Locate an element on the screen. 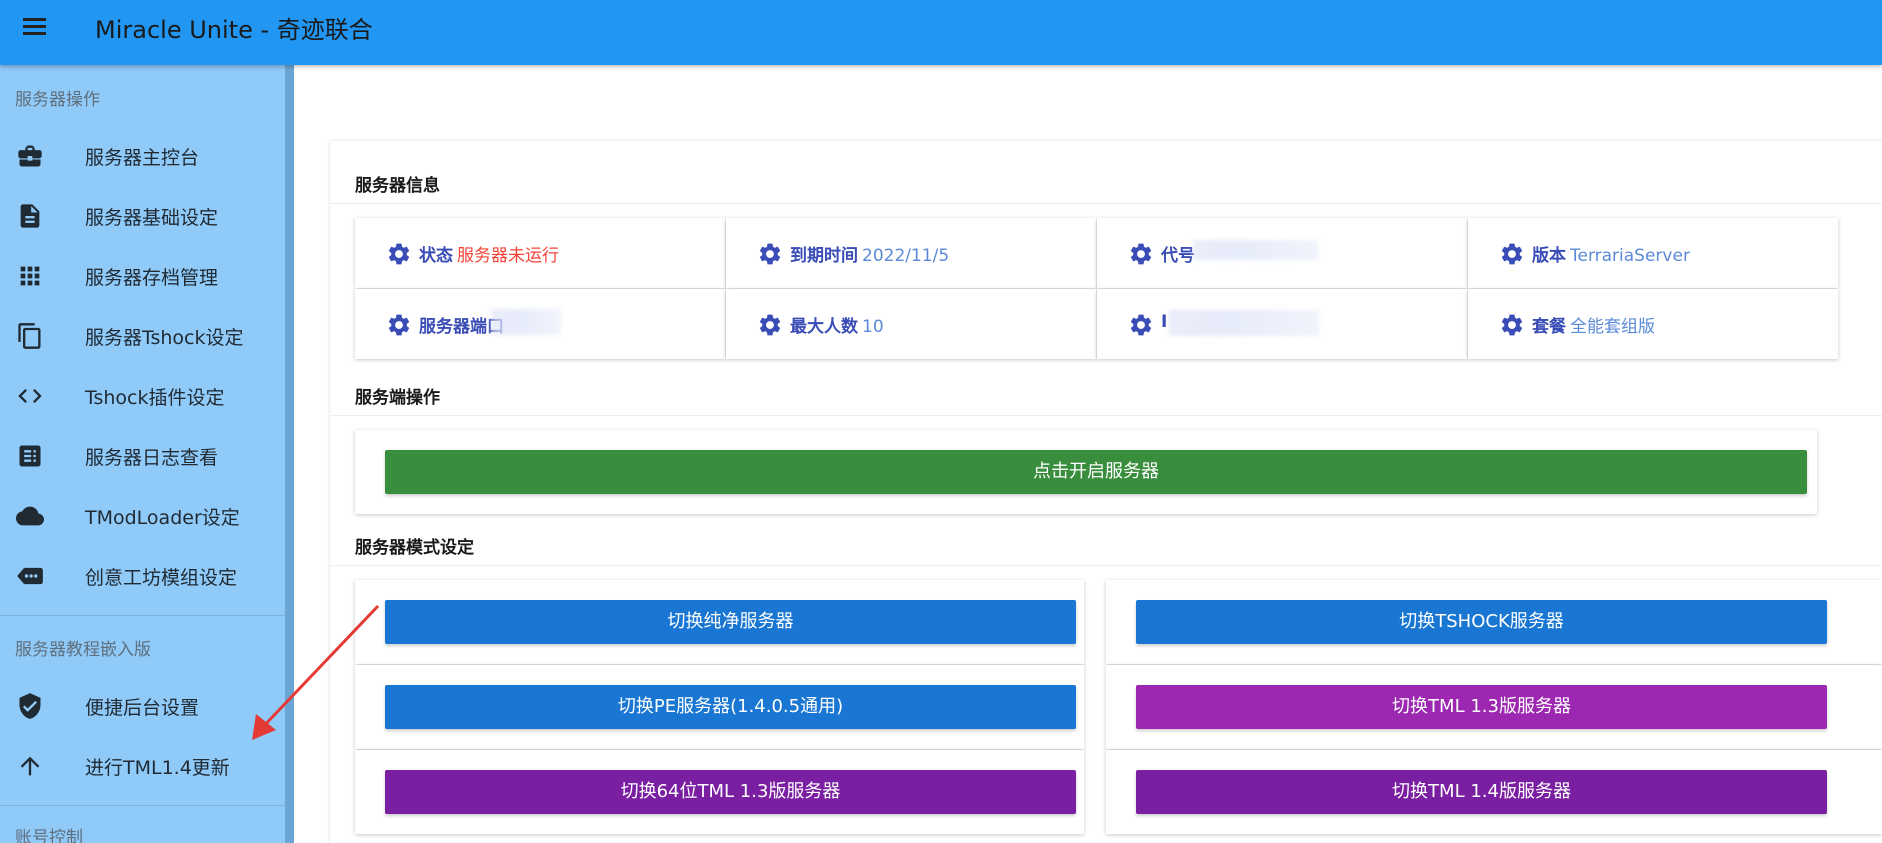 This screenshot has width=1882, height=843. sidebar-item-tmodloader: TModLoader设定 is located at coordinates (142, 516).